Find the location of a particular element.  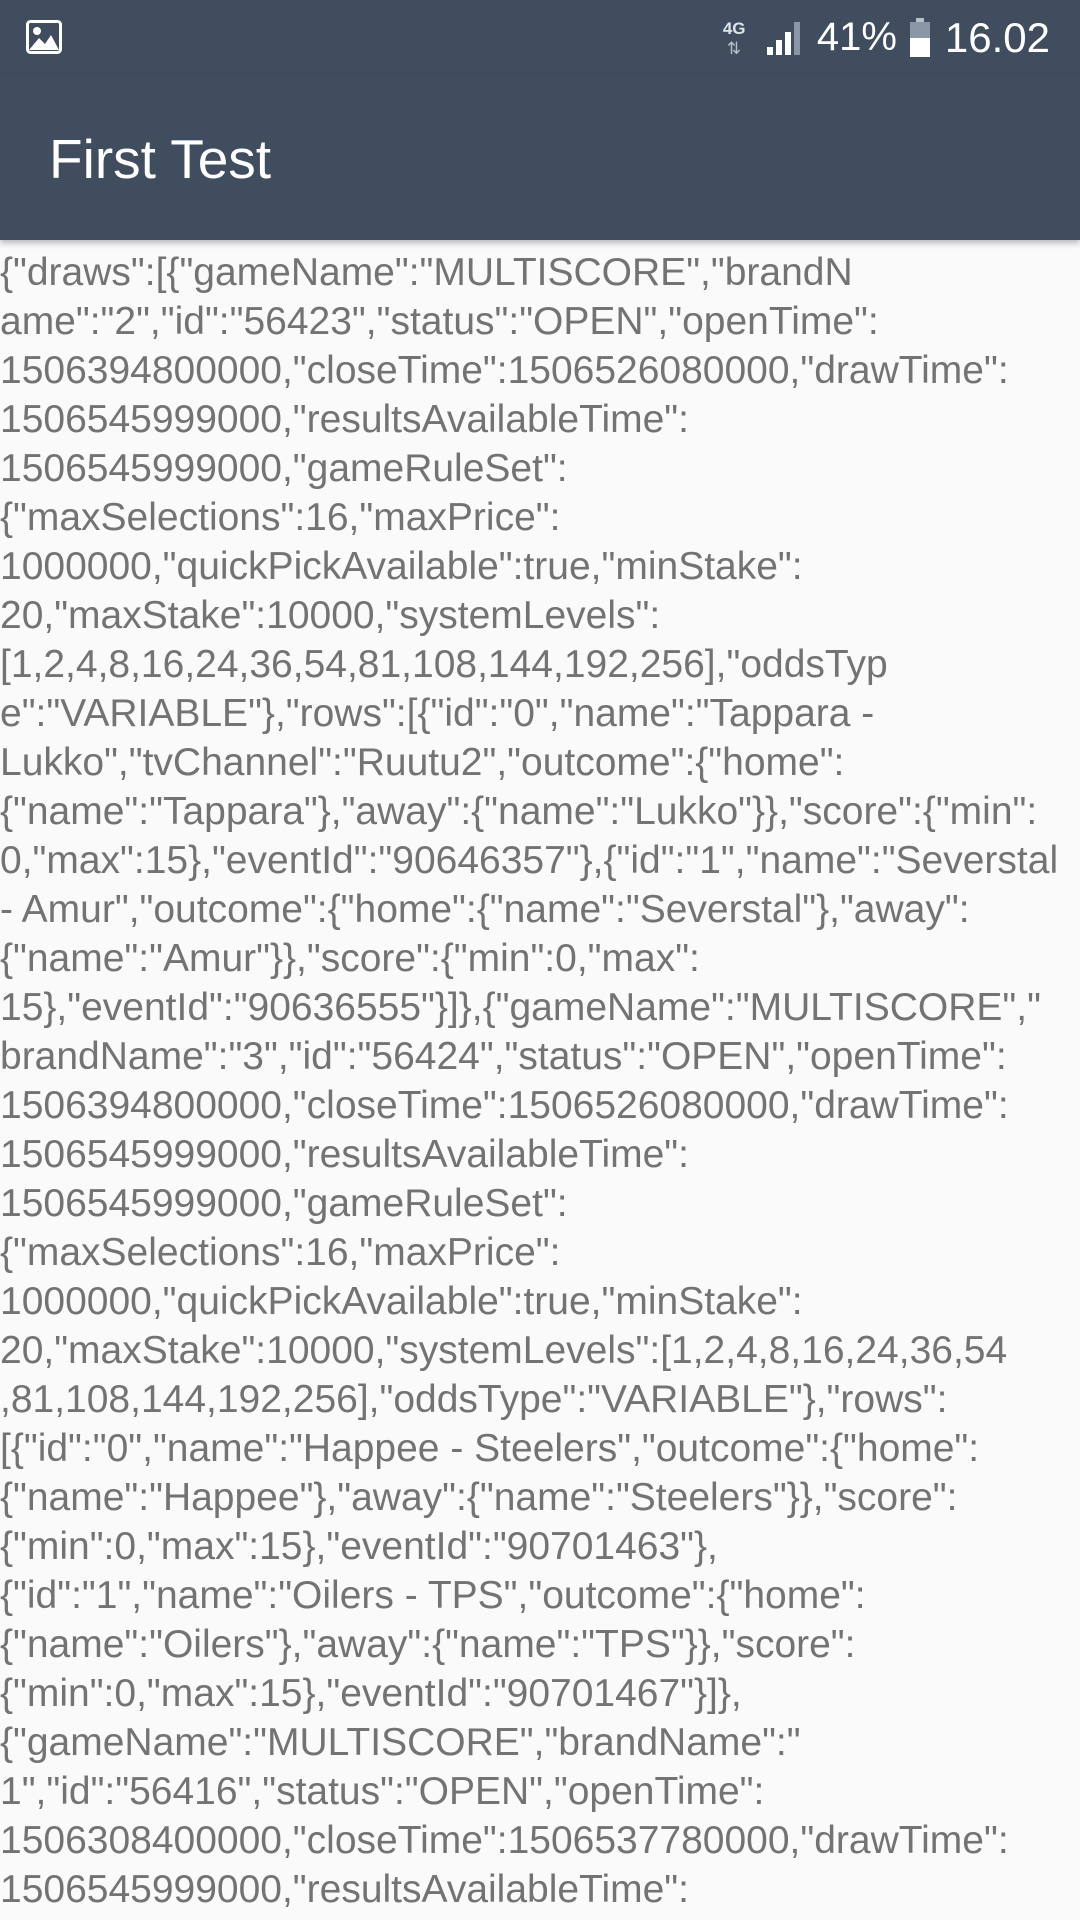

network-type-label: 4G is located at coordinates (734, 28).